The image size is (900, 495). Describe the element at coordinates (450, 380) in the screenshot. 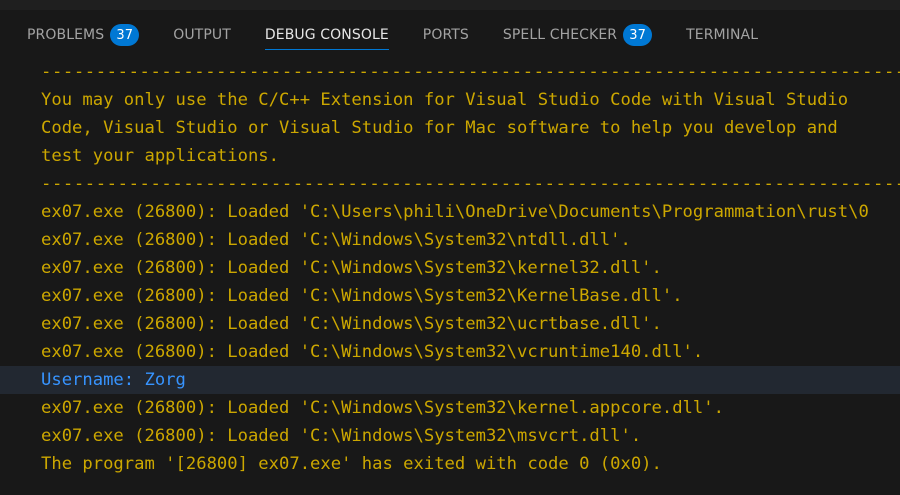

I see `user-input-line: Username: Zorg` at that location.